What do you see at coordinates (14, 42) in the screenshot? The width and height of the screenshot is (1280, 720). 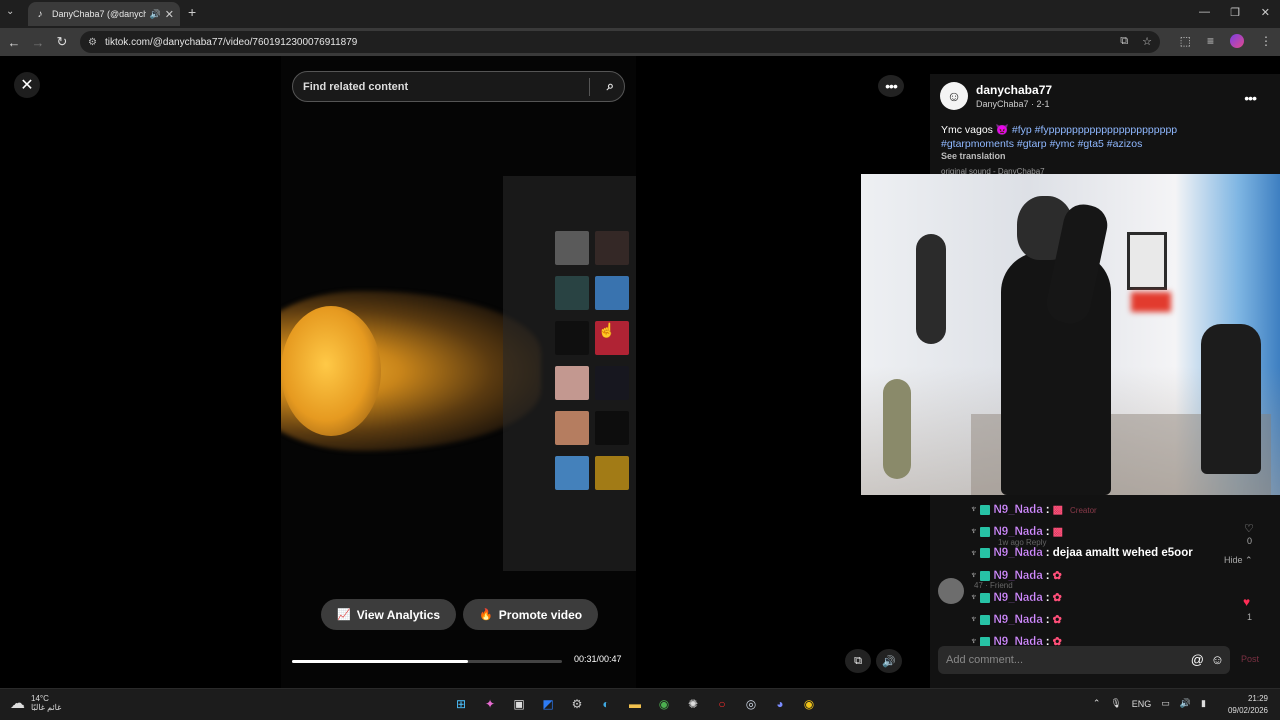 I see `back-icon: ←` at bounding box center [14, 42].